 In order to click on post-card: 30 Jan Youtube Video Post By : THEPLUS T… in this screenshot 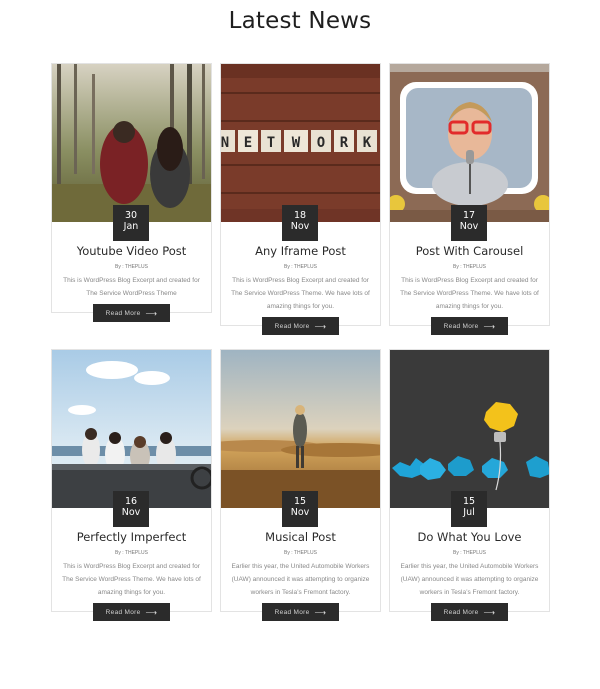, I will do `click(131, 192)`.